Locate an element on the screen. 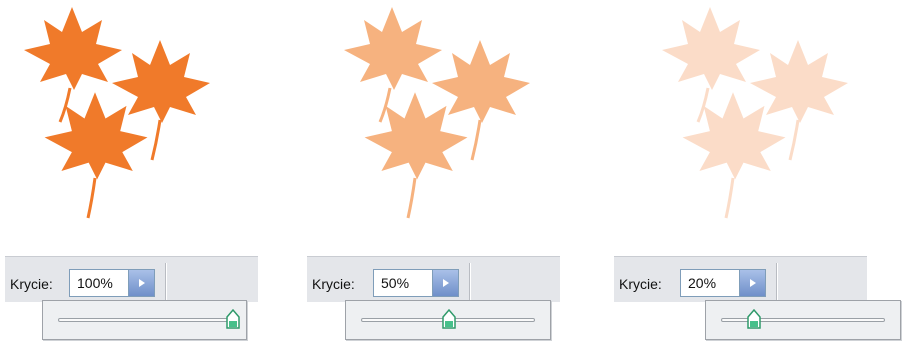 The width and height of the screenshot is (903, 341). opacity-slider-track is located at coordinates (144, 320).